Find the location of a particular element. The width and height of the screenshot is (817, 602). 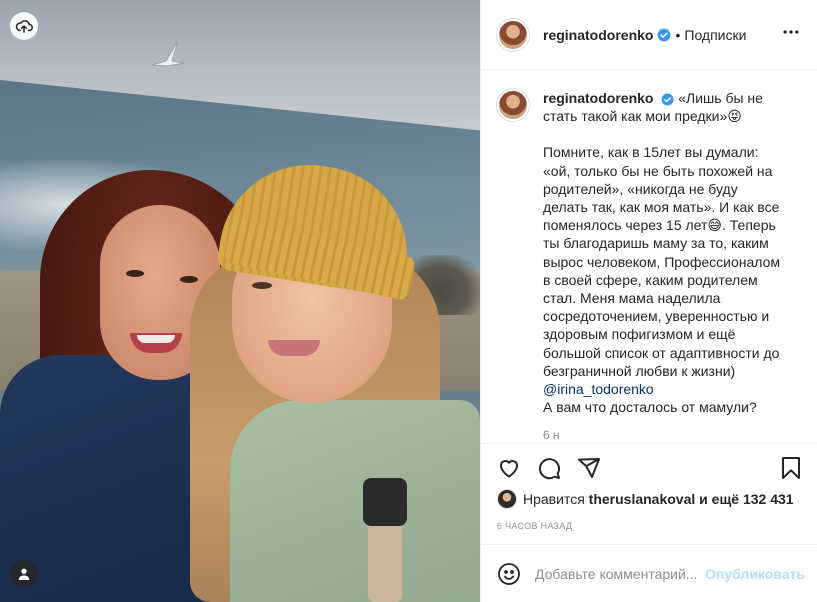

author-username: reginatodorenko is located at coordinates (598, 35).